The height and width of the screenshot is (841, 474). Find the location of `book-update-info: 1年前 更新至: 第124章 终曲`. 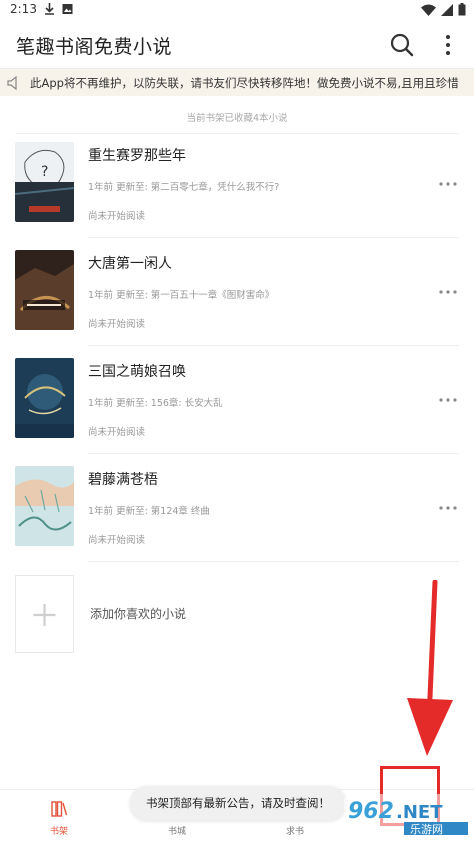

book-update-info: 1年前 更新至: 第124章 终曲 is located at coordinates (149, 511).